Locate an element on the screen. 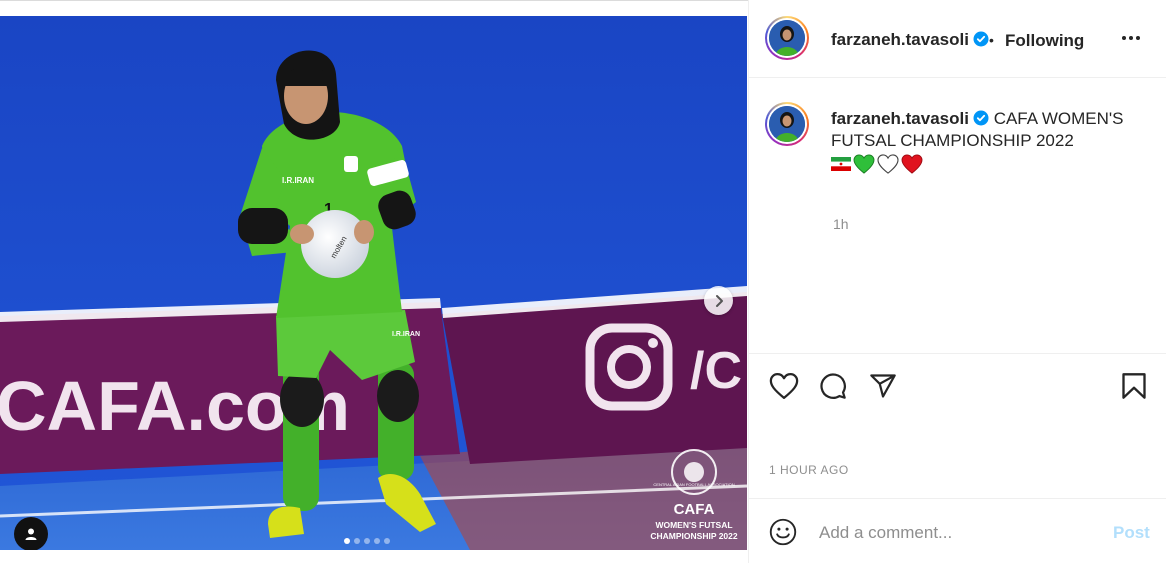  author-username: farzaneh.tavasoli is located at coordinates (910, 40).